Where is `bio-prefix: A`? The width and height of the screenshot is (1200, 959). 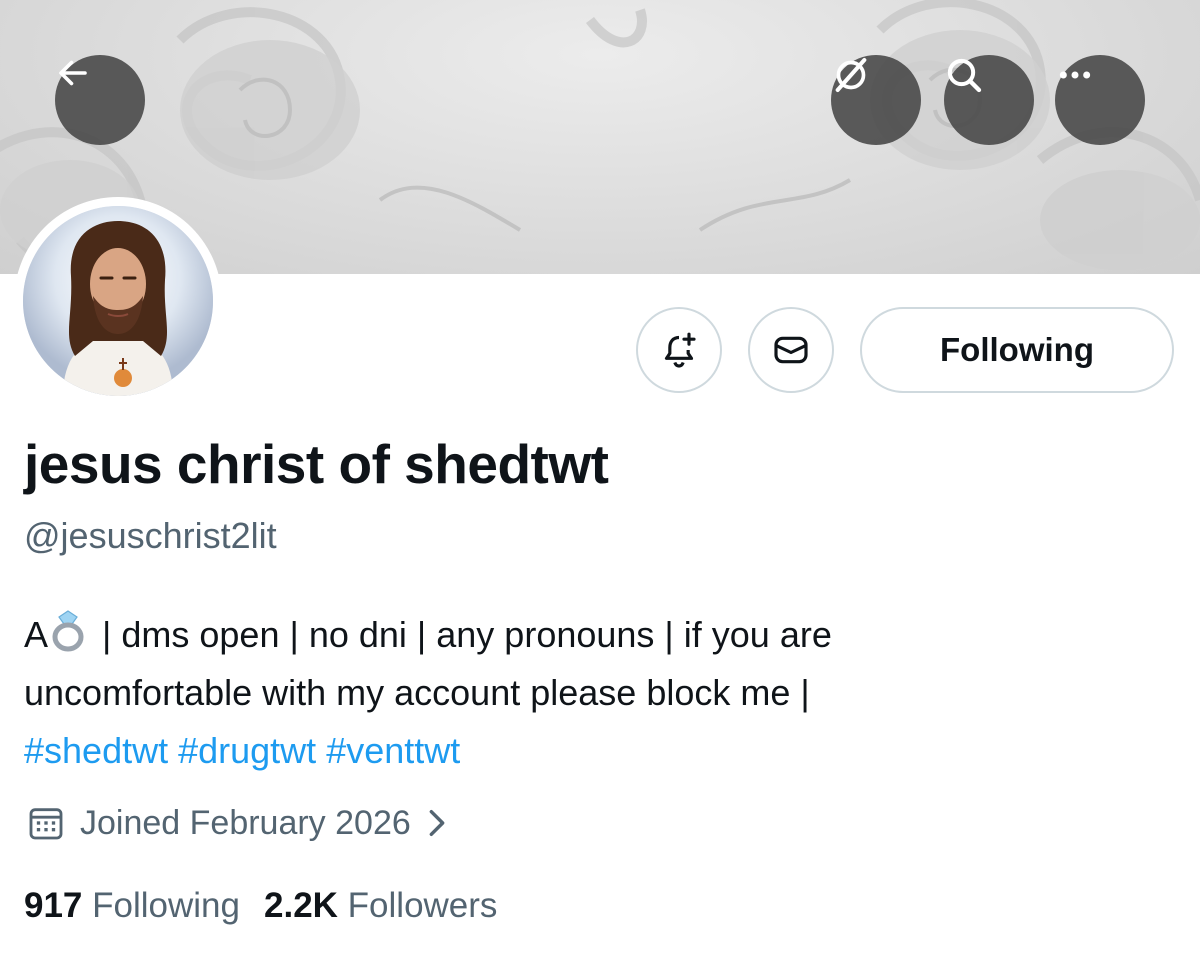 bio-prefix: A is located at coordinates (36, 634).